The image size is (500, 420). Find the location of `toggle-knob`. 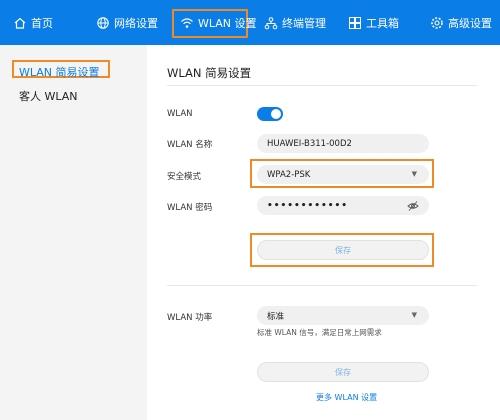

toggle-knob is located at coordinates (276, 114).